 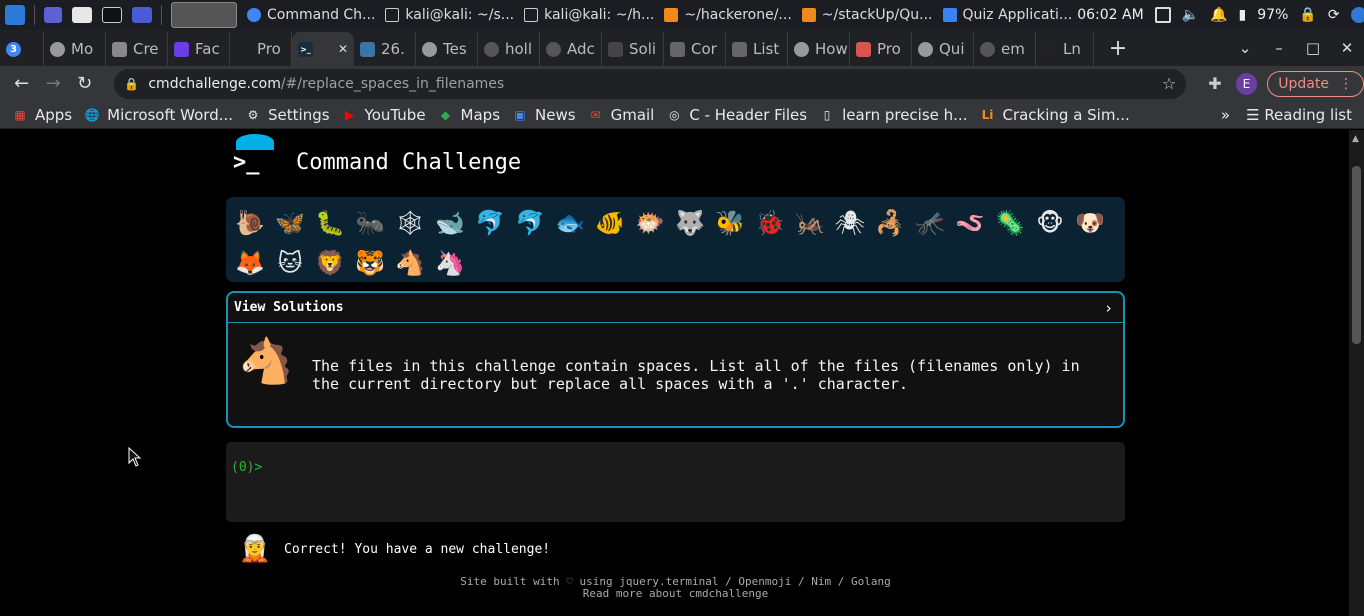 What do you see at coordinates (204, 15) in the screenshot?
I see `chrome-workspace-icon` at bounding box center [204, 15].